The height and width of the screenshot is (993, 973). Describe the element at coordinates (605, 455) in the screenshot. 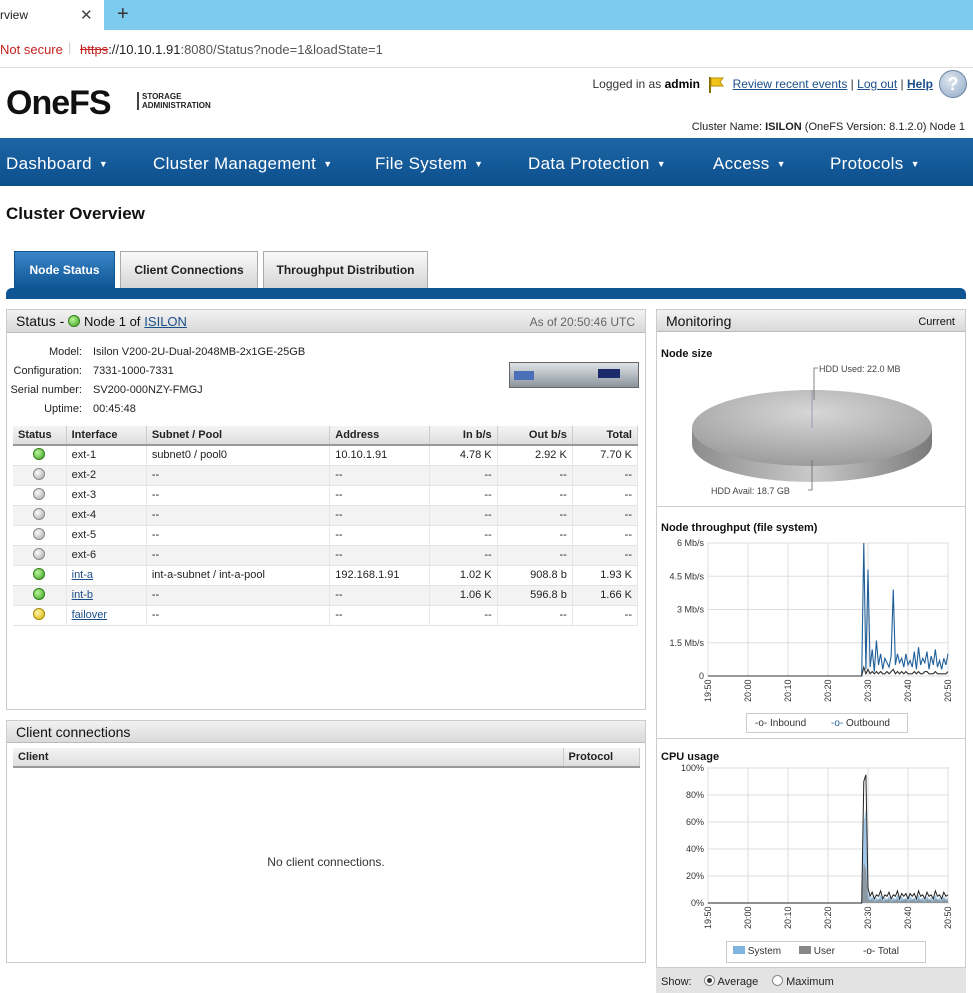

I see `total-cell: 7.70 K` at that location.